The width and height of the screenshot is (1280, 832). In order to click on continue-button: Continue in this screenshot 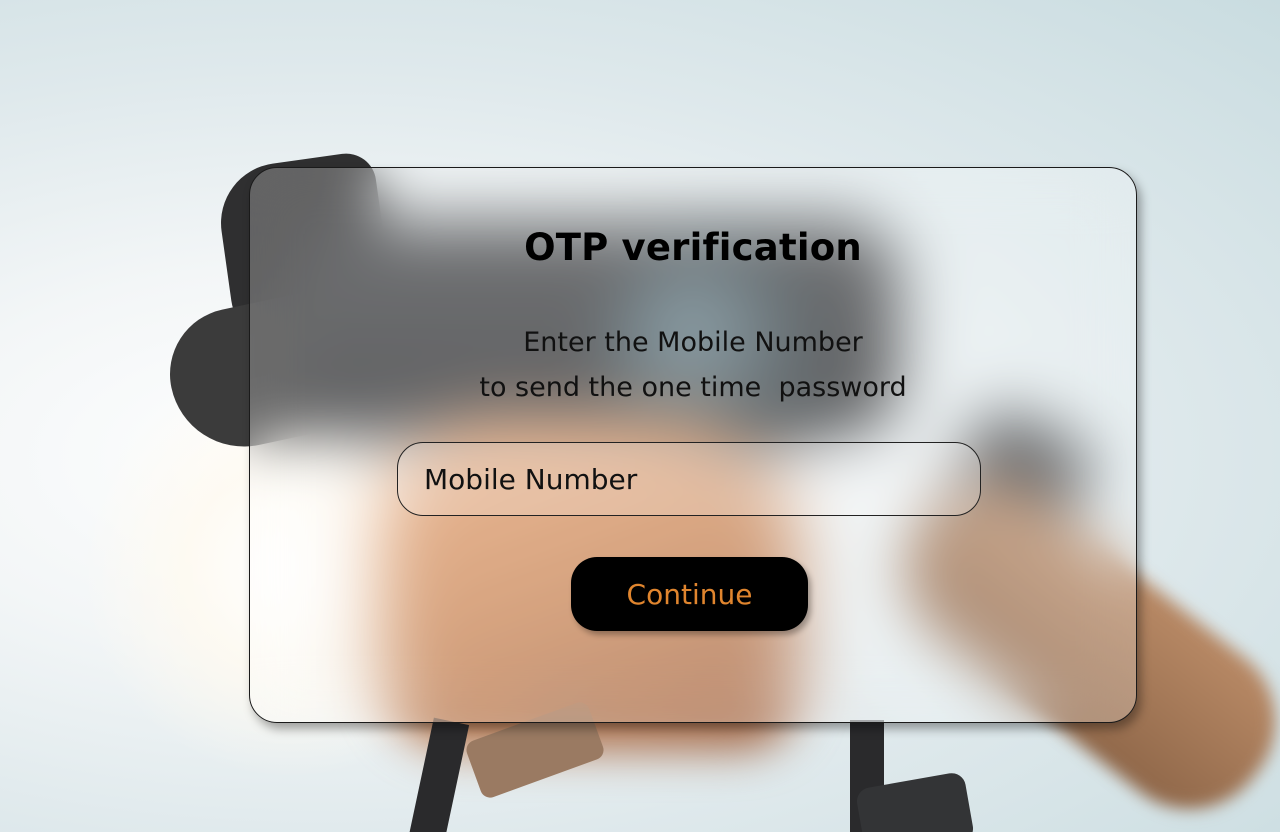, I will do `click(689, 594)`.